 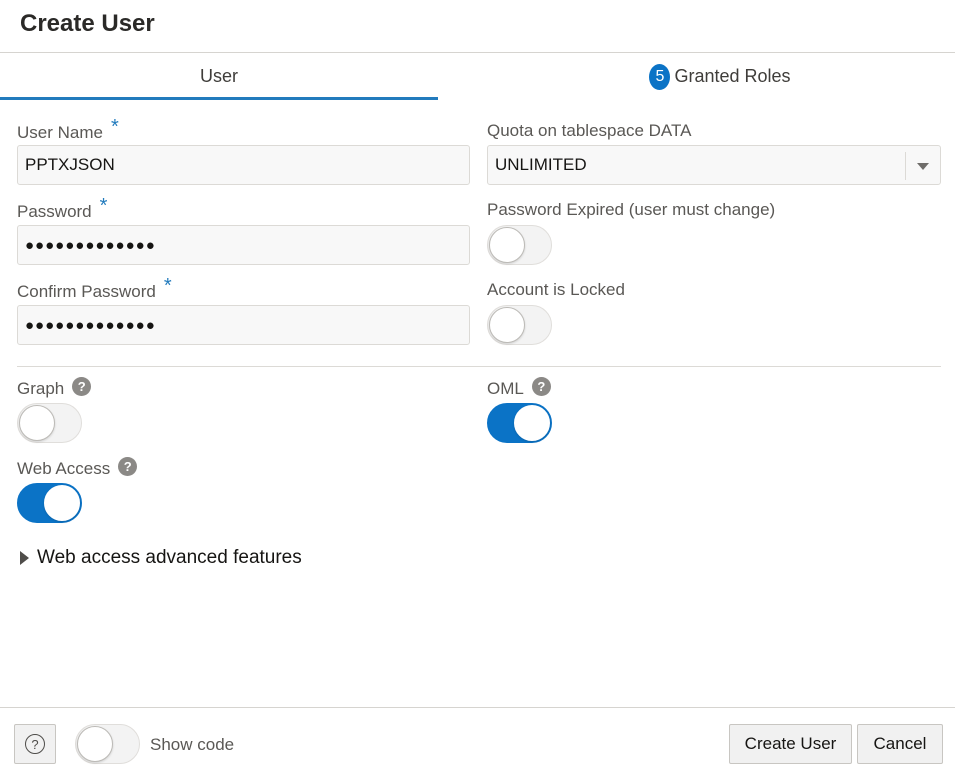 I want to click on granted-roles-count-badge: 5, so click(x=660, y=76).